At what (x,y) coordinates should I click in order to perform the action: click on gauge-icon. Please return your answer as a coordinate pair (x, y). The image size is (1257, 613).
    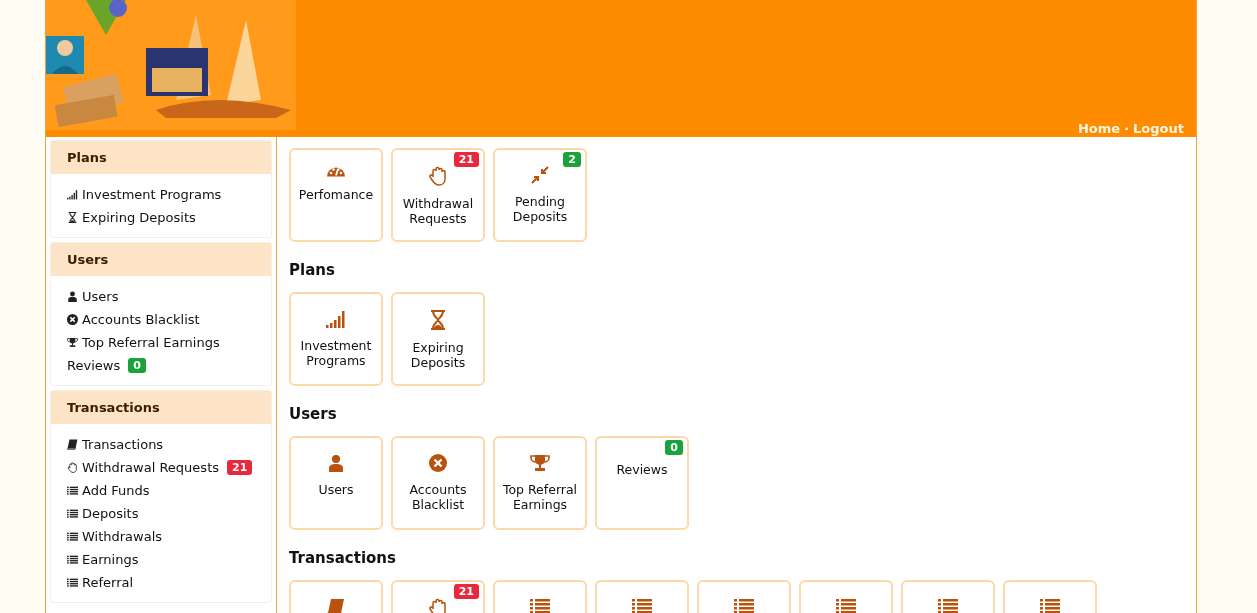
    Looking at the image, I should click on (336, 171).